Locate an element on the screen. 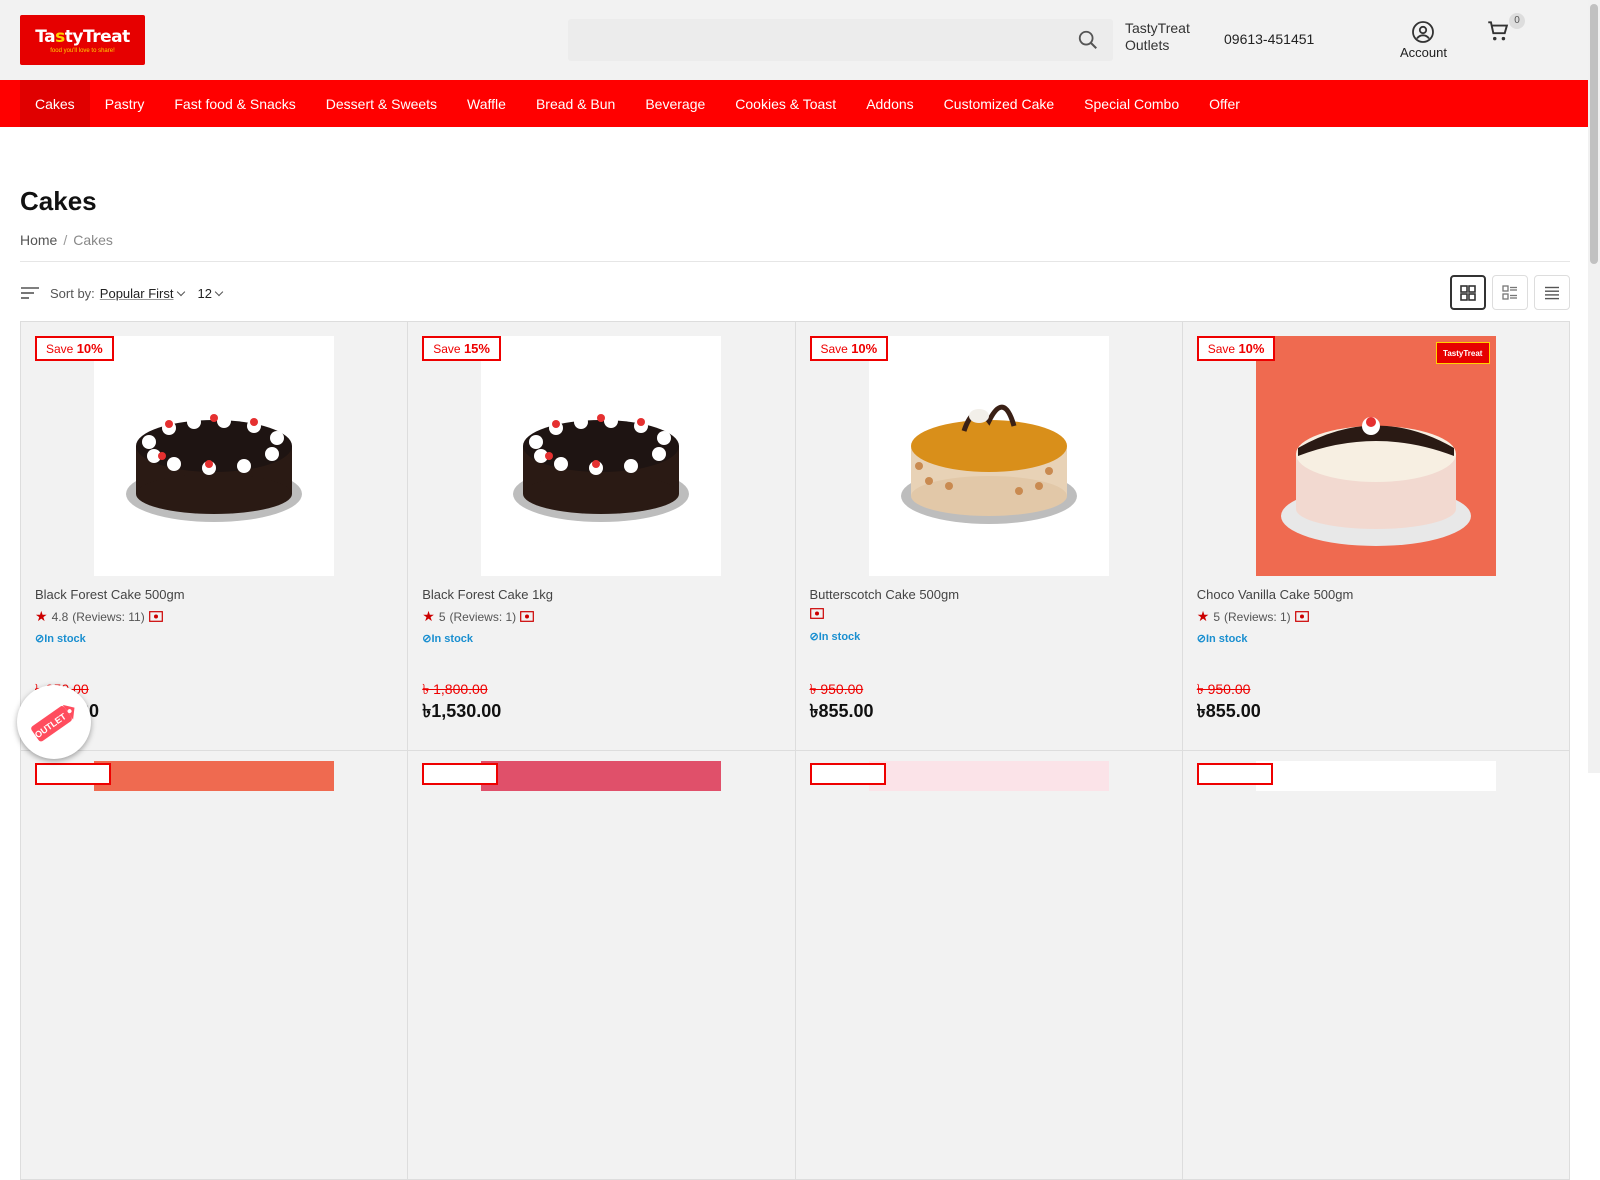  list-view-button is located at coordinates (1552, 292).